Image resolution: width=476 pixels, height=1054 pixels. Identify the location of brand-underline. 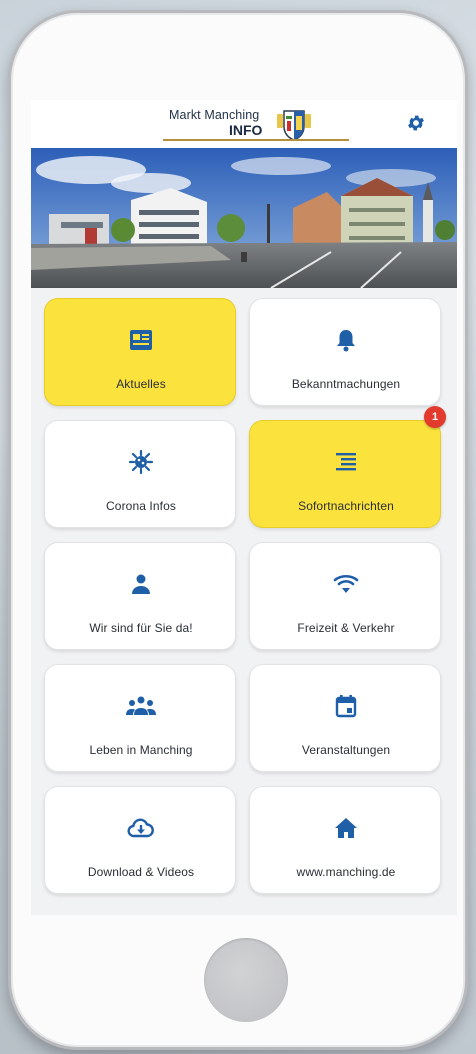
(256, 140).